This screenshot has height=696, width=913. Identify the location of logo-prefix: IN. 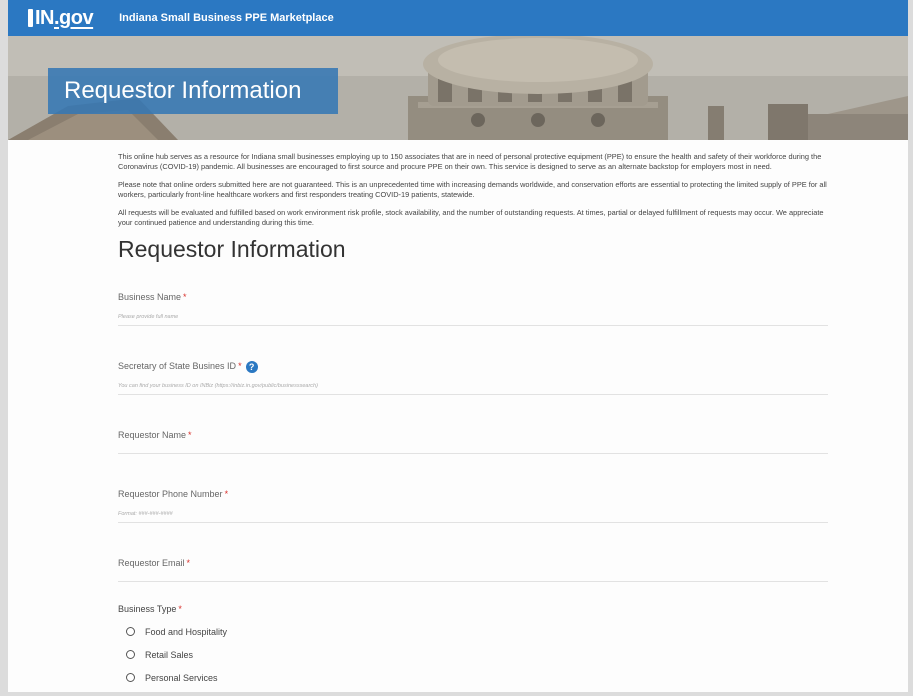
(45, 17).